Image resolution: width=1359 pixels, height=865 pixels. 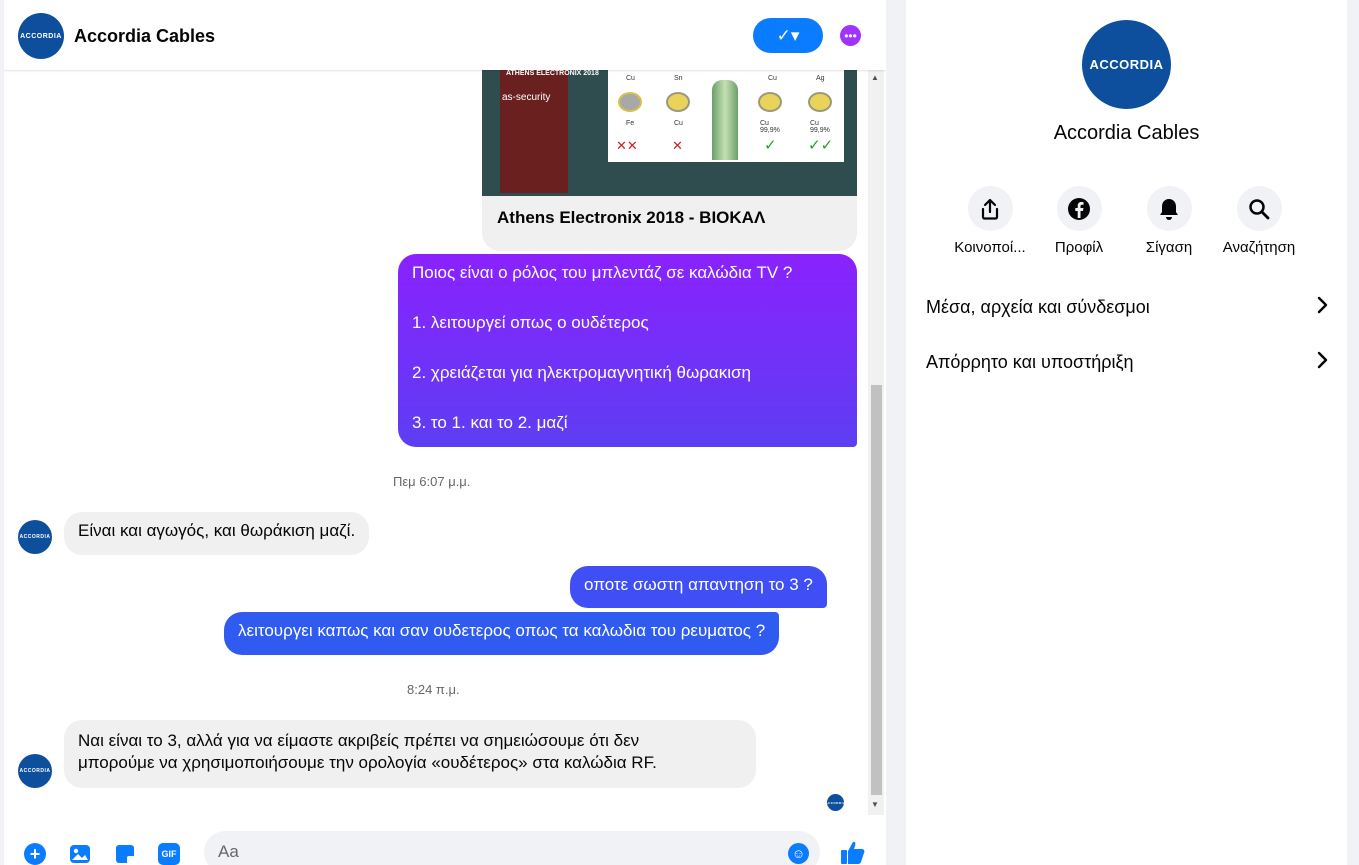 What do you see at coordinates (512, 848) in the screenshot?
I see `message-input` at bounding box center [512, 848].